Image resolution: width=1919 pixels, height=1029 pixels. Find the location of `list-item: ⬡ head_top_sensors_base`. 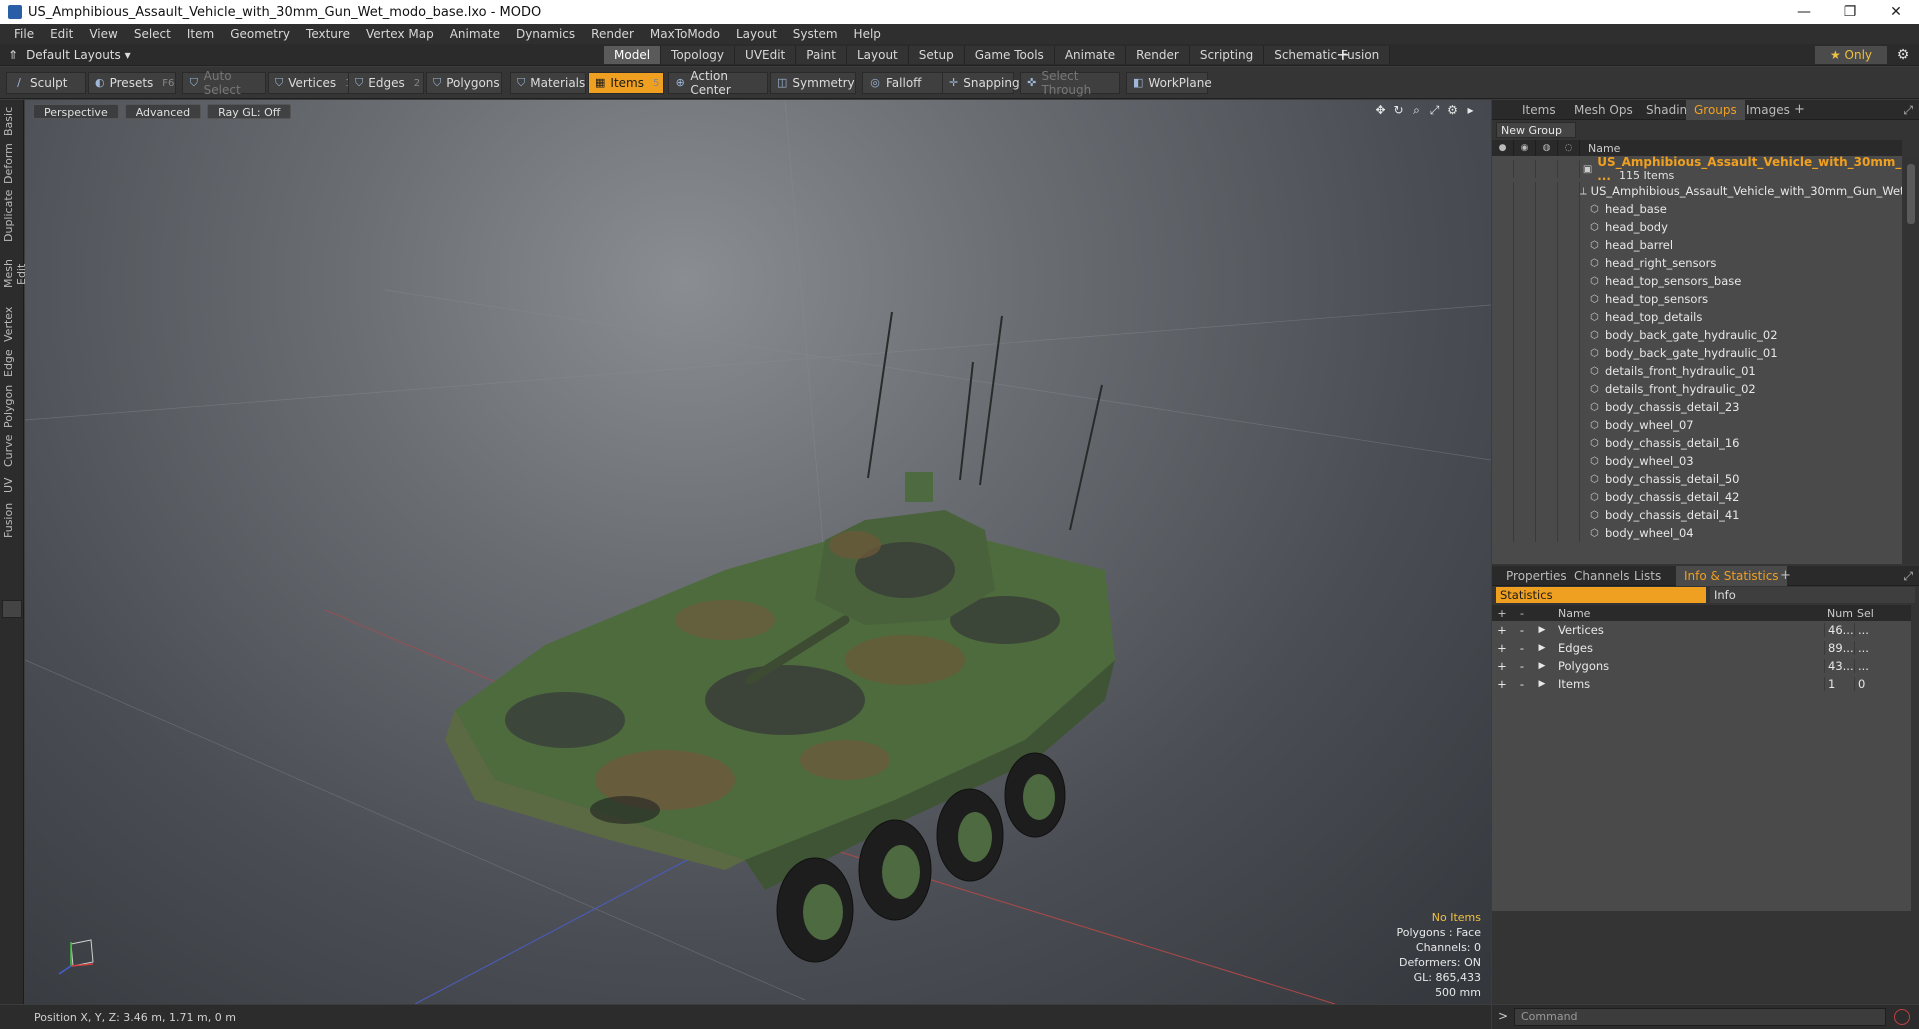

list-item: ⬡ head_top_sensors_base is located at coordinates (1697, 281).